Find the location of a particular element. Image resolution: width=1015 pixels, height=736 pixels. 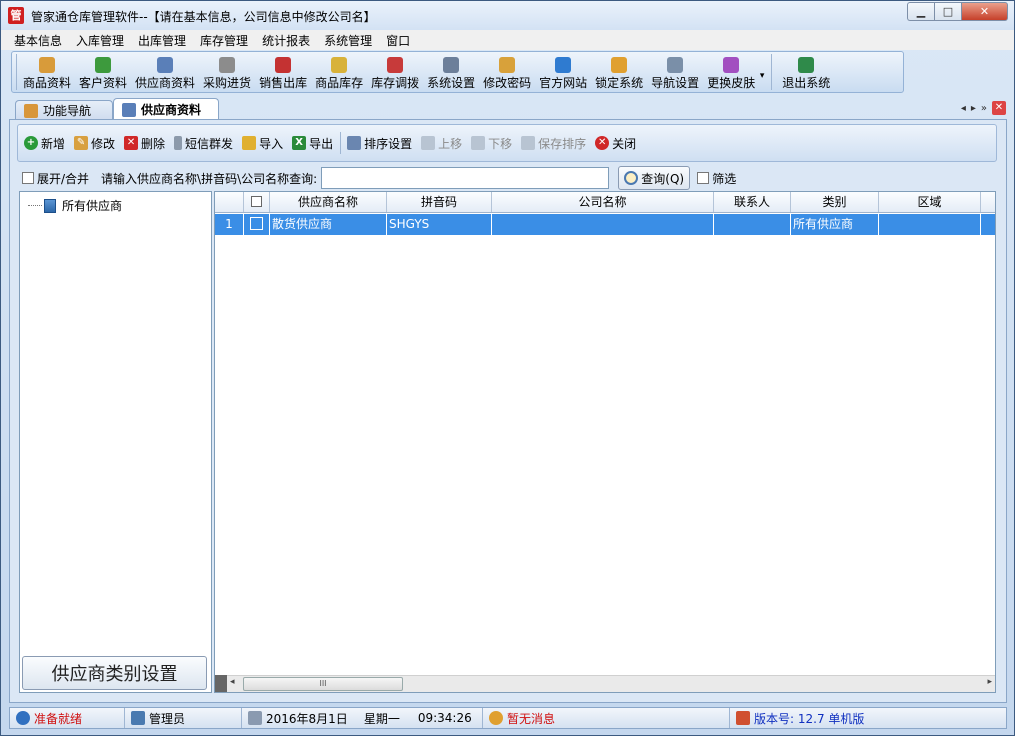

save-sort-button: 保存排序 is located at coordinates (553, 143).